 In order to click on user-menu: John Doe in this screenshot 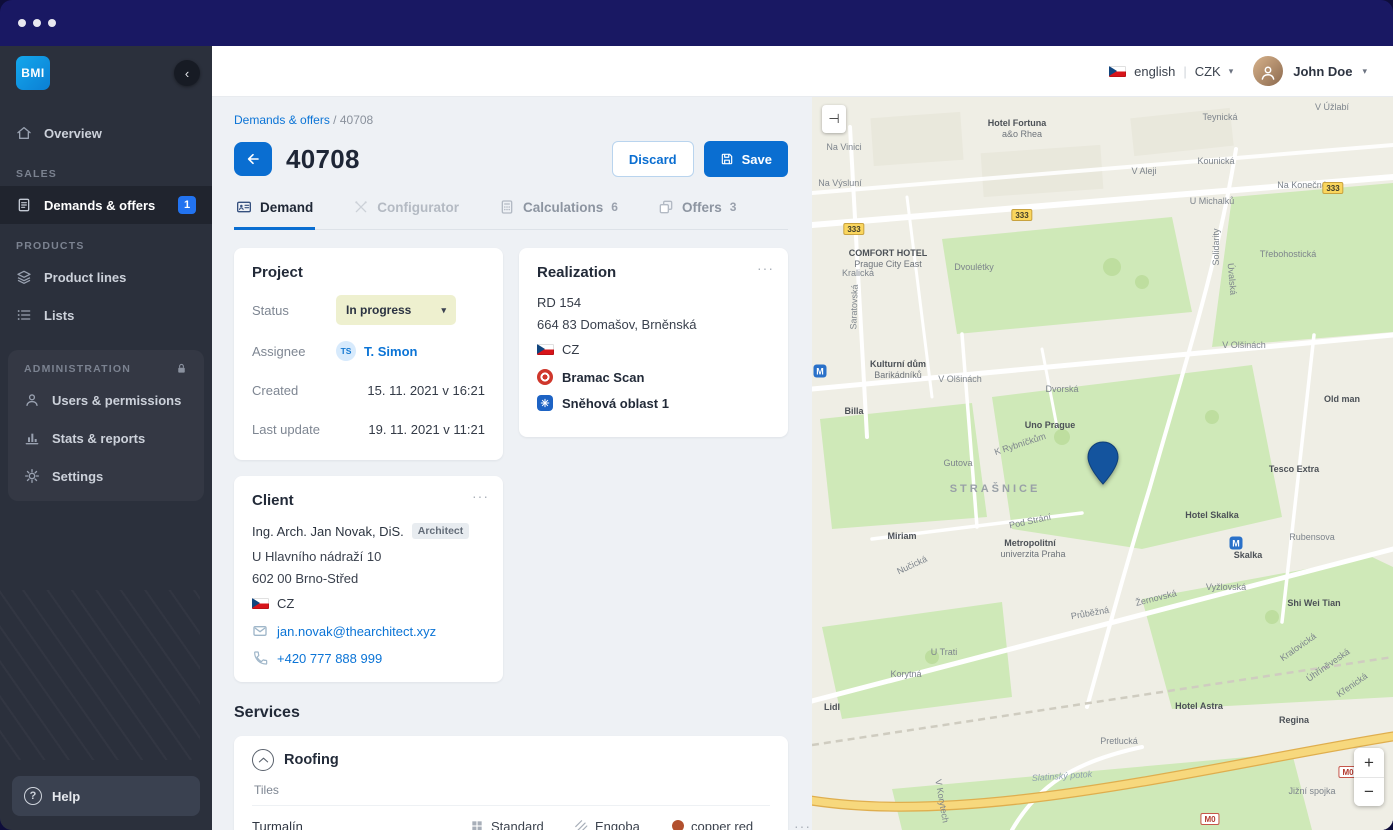, I will do `click(1310, 71)`.